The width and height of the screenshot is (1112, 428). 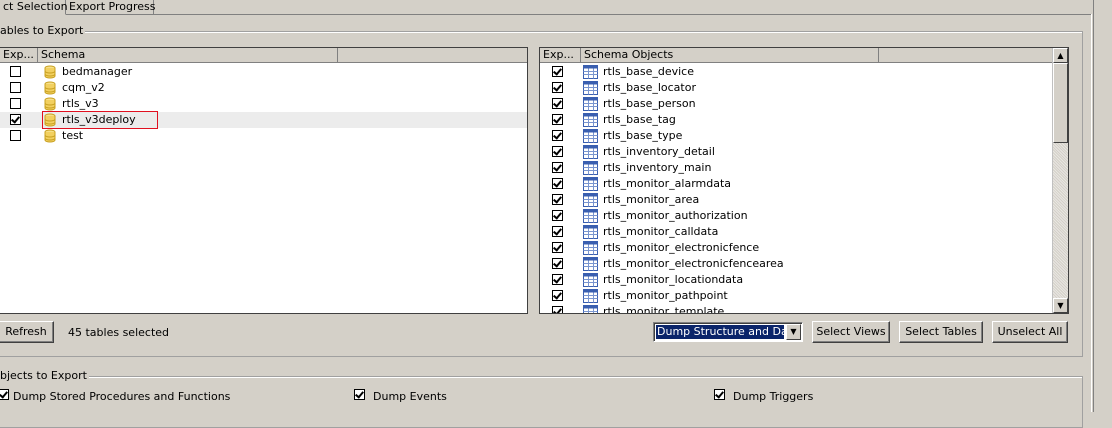 I want to click on schema-row: test, so click(x=263, y=136).